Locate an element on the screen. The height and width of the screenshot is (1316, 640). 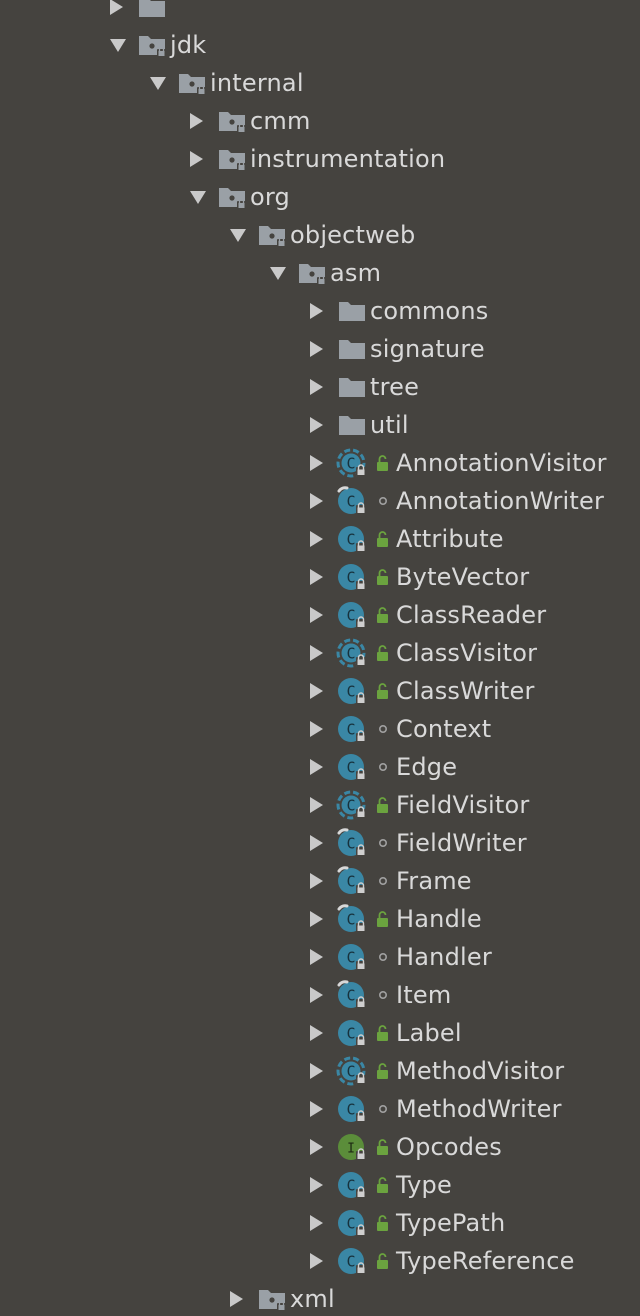
tree-node: instrumentation is located at coordinates (316, 159).